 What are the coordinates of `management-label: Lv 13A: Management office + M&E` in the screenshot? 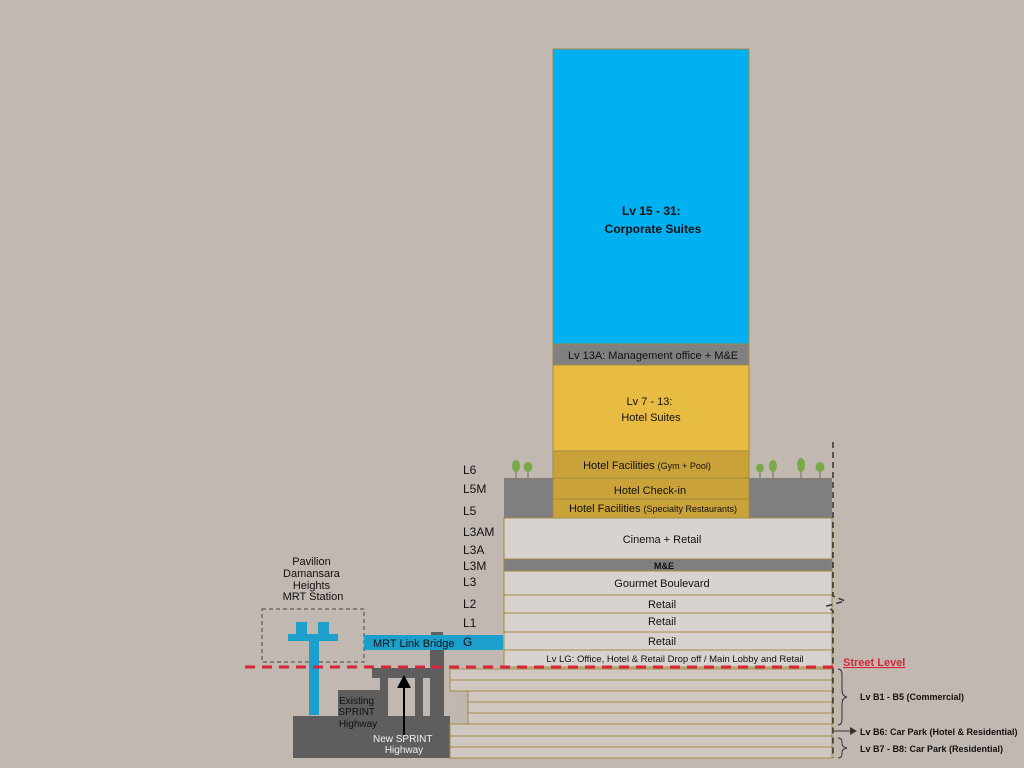 It's located at (653, 356).